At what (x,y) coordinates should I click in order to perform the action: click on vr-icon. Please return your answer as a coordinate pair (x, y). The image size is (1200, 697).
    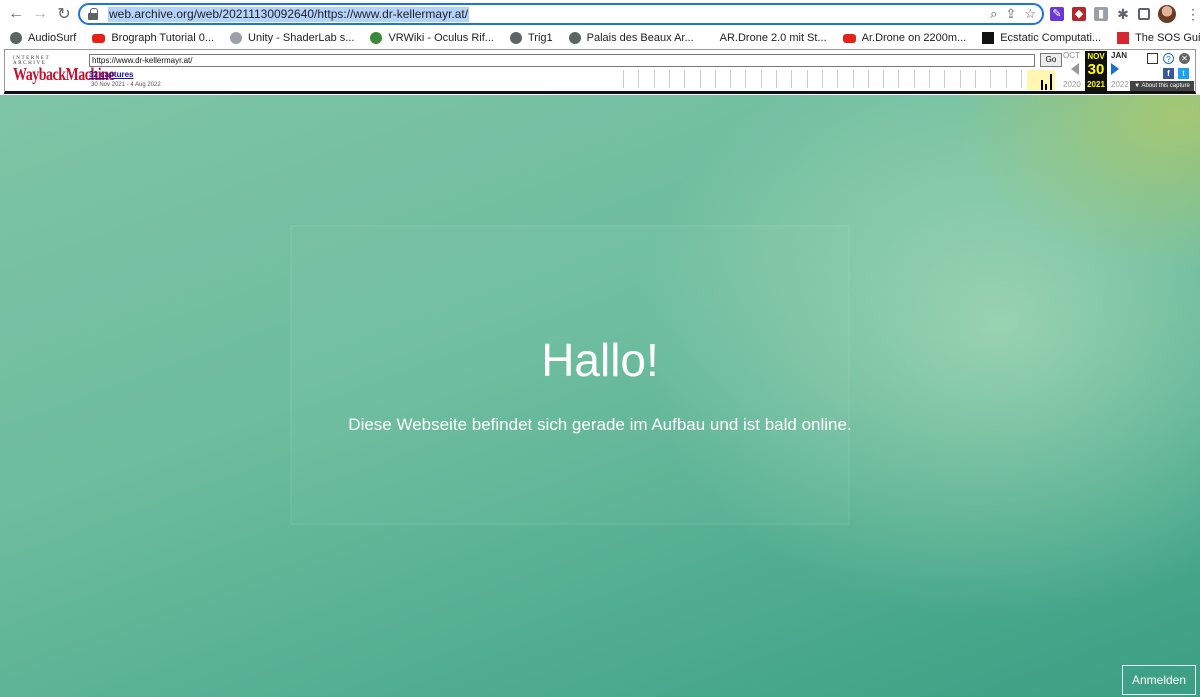
    Looking at the image, I should click on (376, 38).